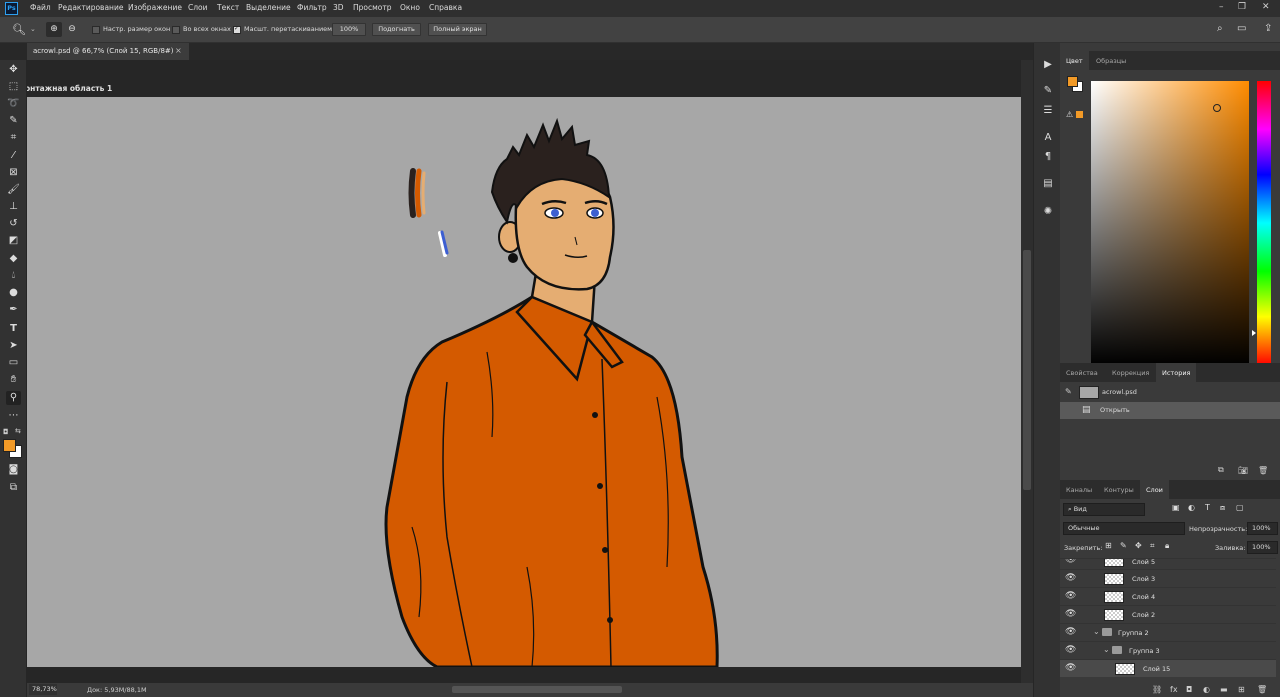 This screenshot has height=697, width=1280. I want to click on history-snapshot: ✎ acrowl.psd, so click(1170, 392).